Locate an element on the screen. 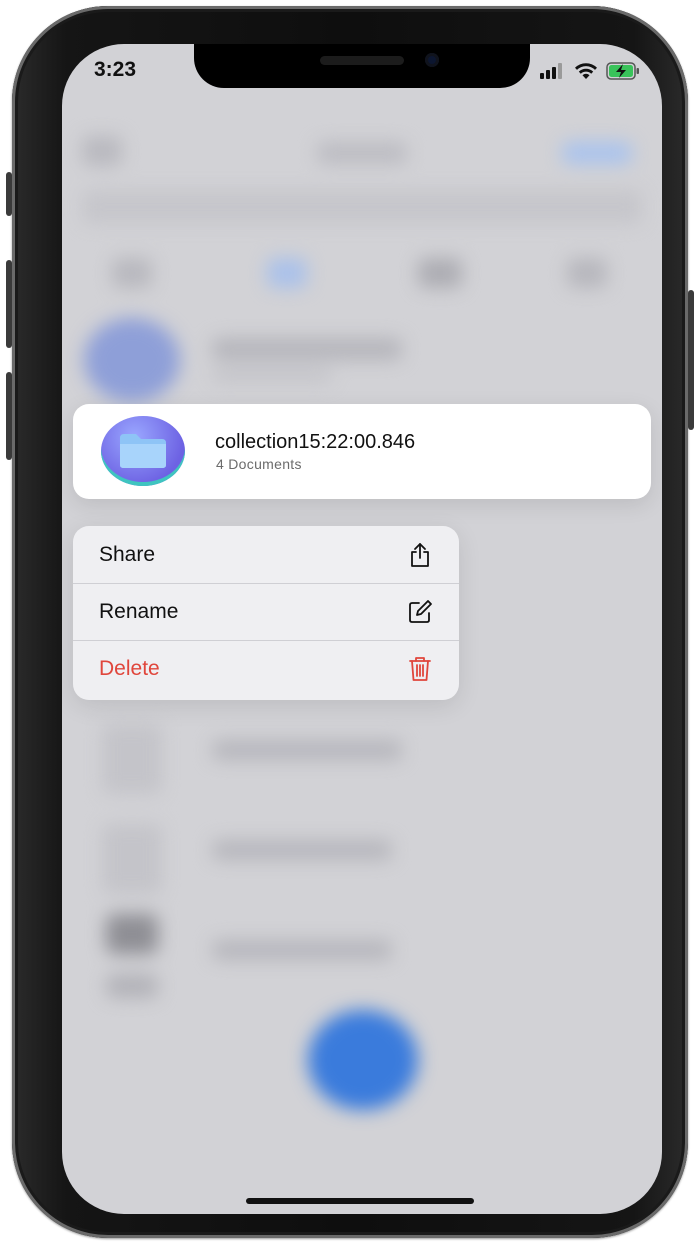 The height and width of the screenshot is (1244, 700). collection-preview-card: collection15:22:00.846 4 Documents is located at coordinates (362, 451).